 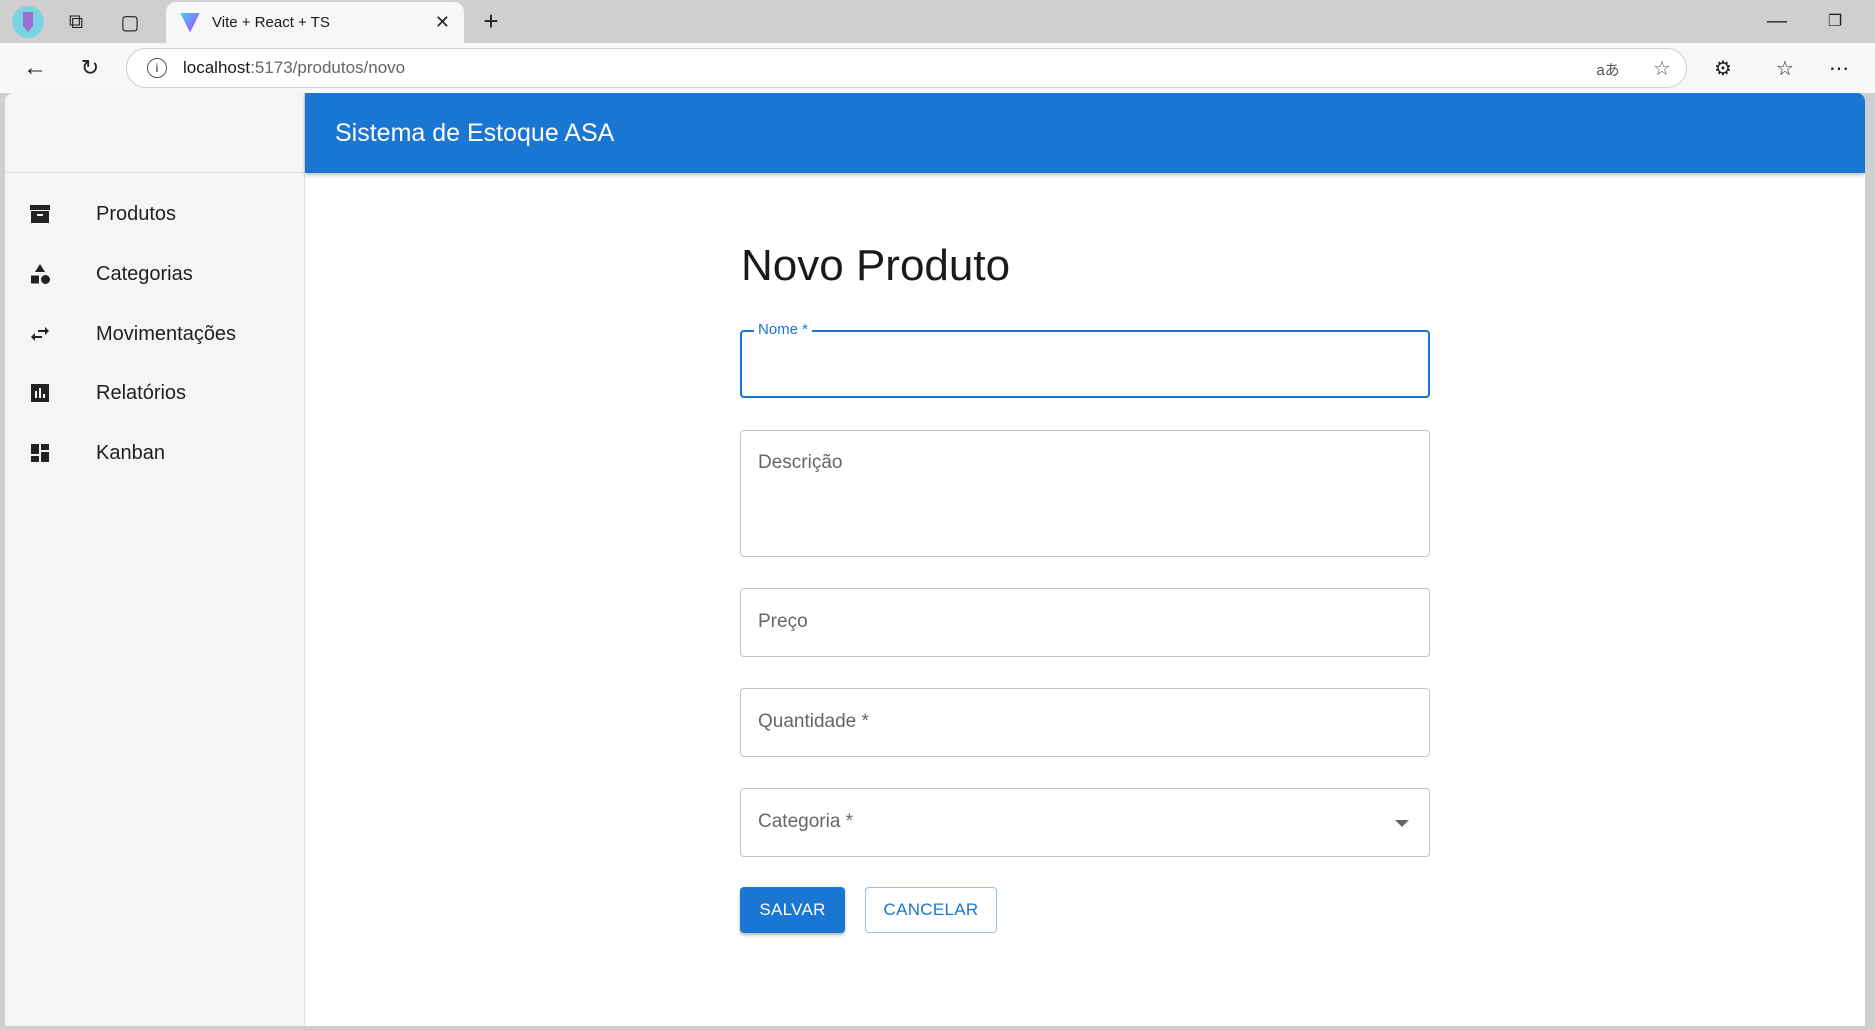 I want to click on sidebar-item-label: Movimentações, so click(x=166, y=333).